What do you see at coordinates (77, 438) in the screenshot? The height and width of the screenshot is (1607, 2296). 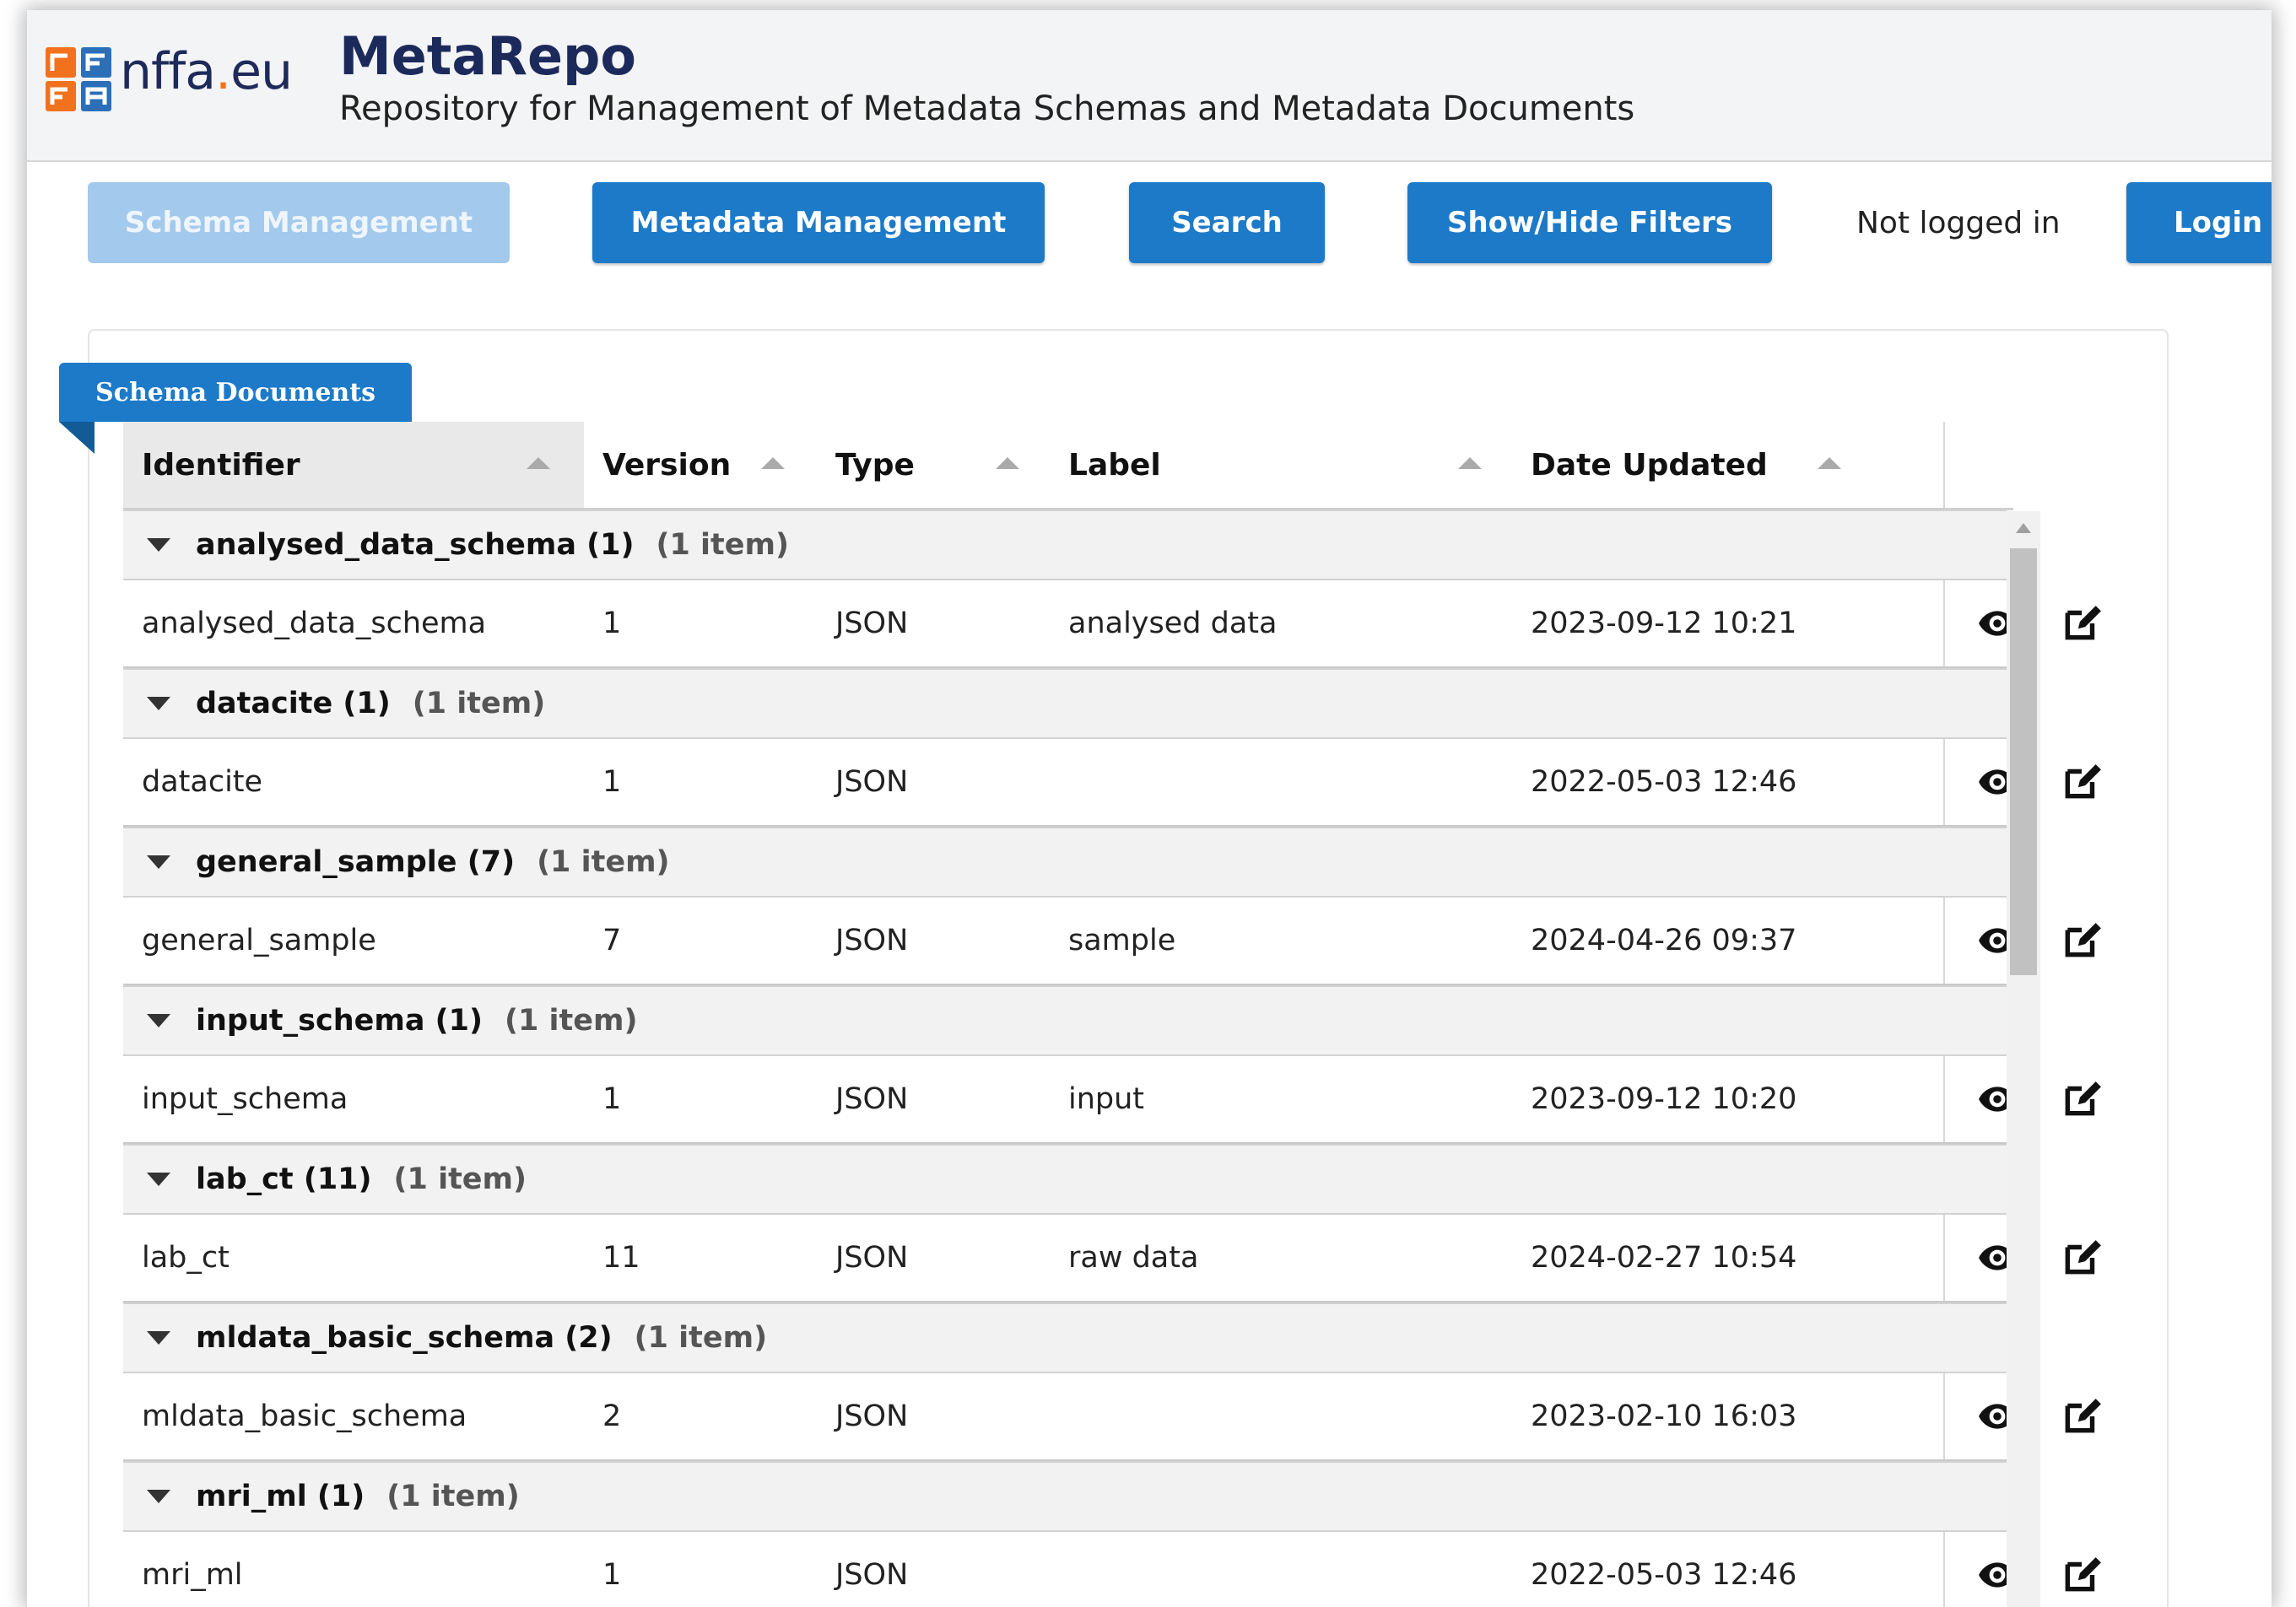 I see `tab-fold-decoration` at bounding box center [77, 438].